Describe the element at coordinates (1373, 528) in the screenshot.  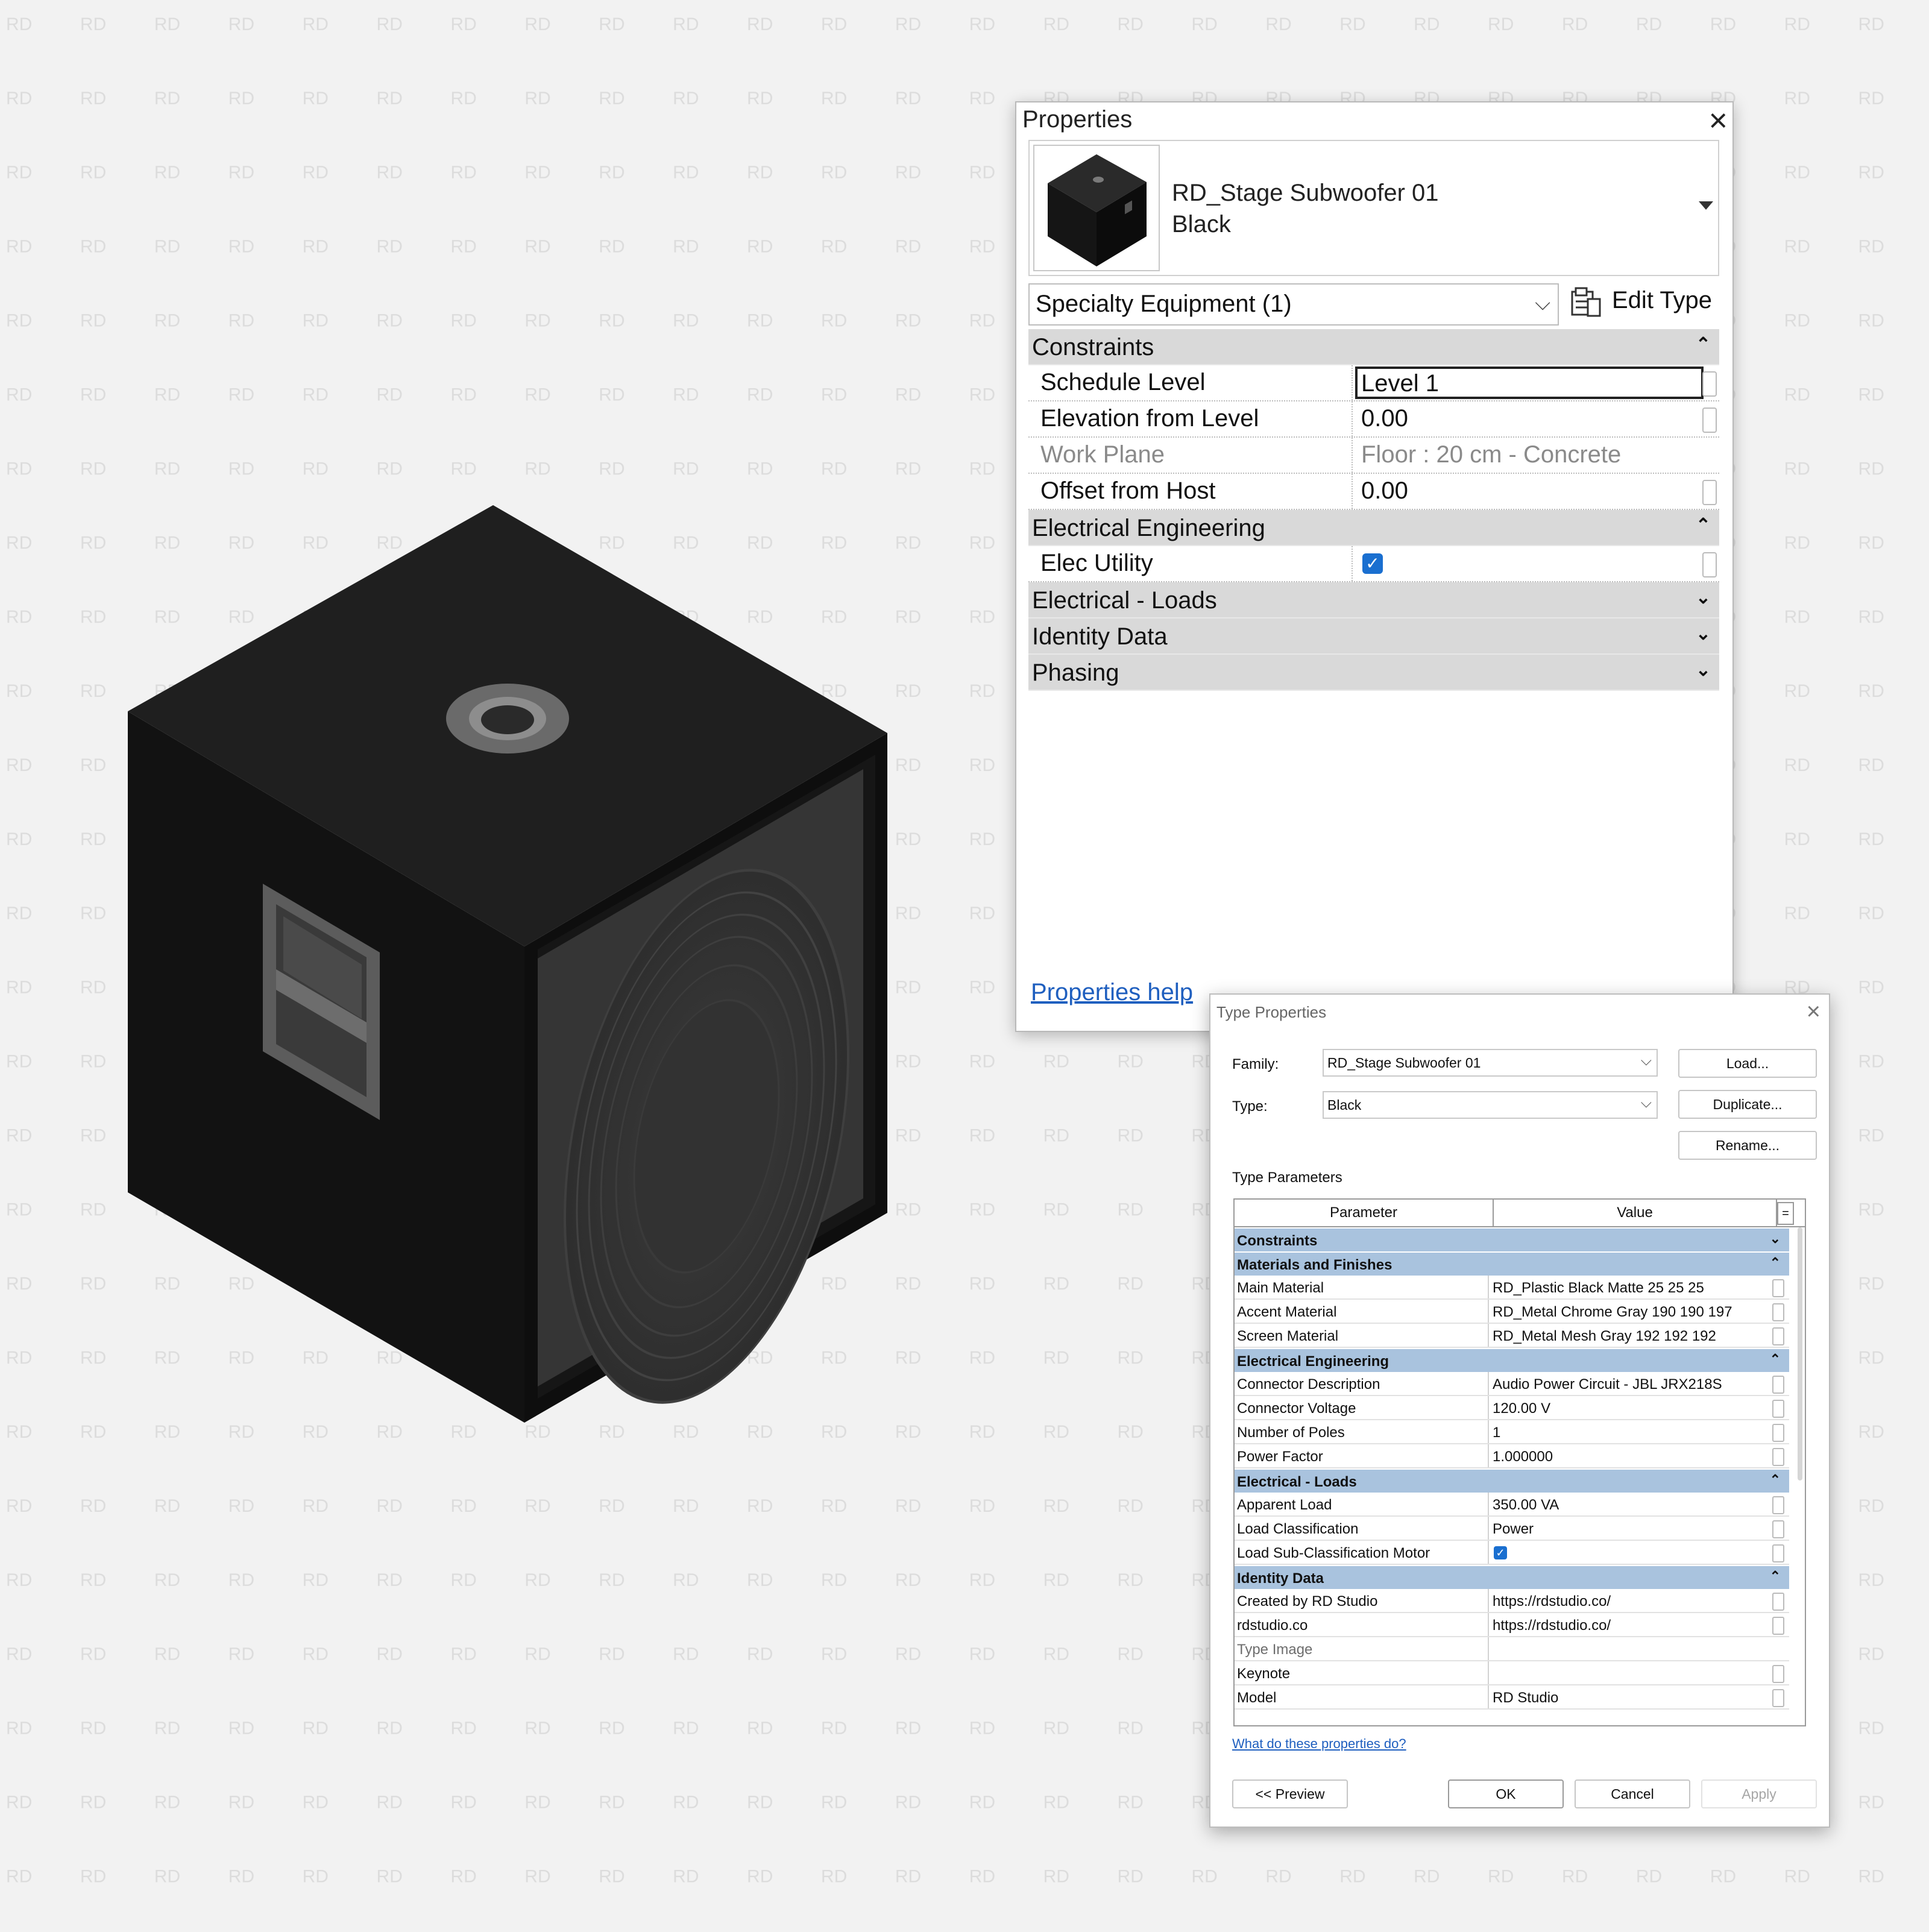
I see `group-electrical-engineering: Electrical Engineering ⌃` at that location.